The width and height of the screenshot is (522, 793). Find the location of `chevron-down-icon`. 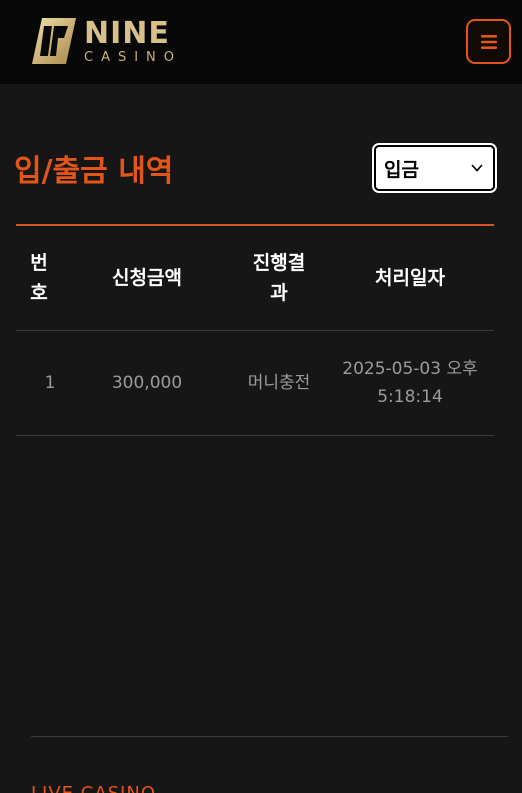

chevron-down-icon is located at coordinates (477, 168).